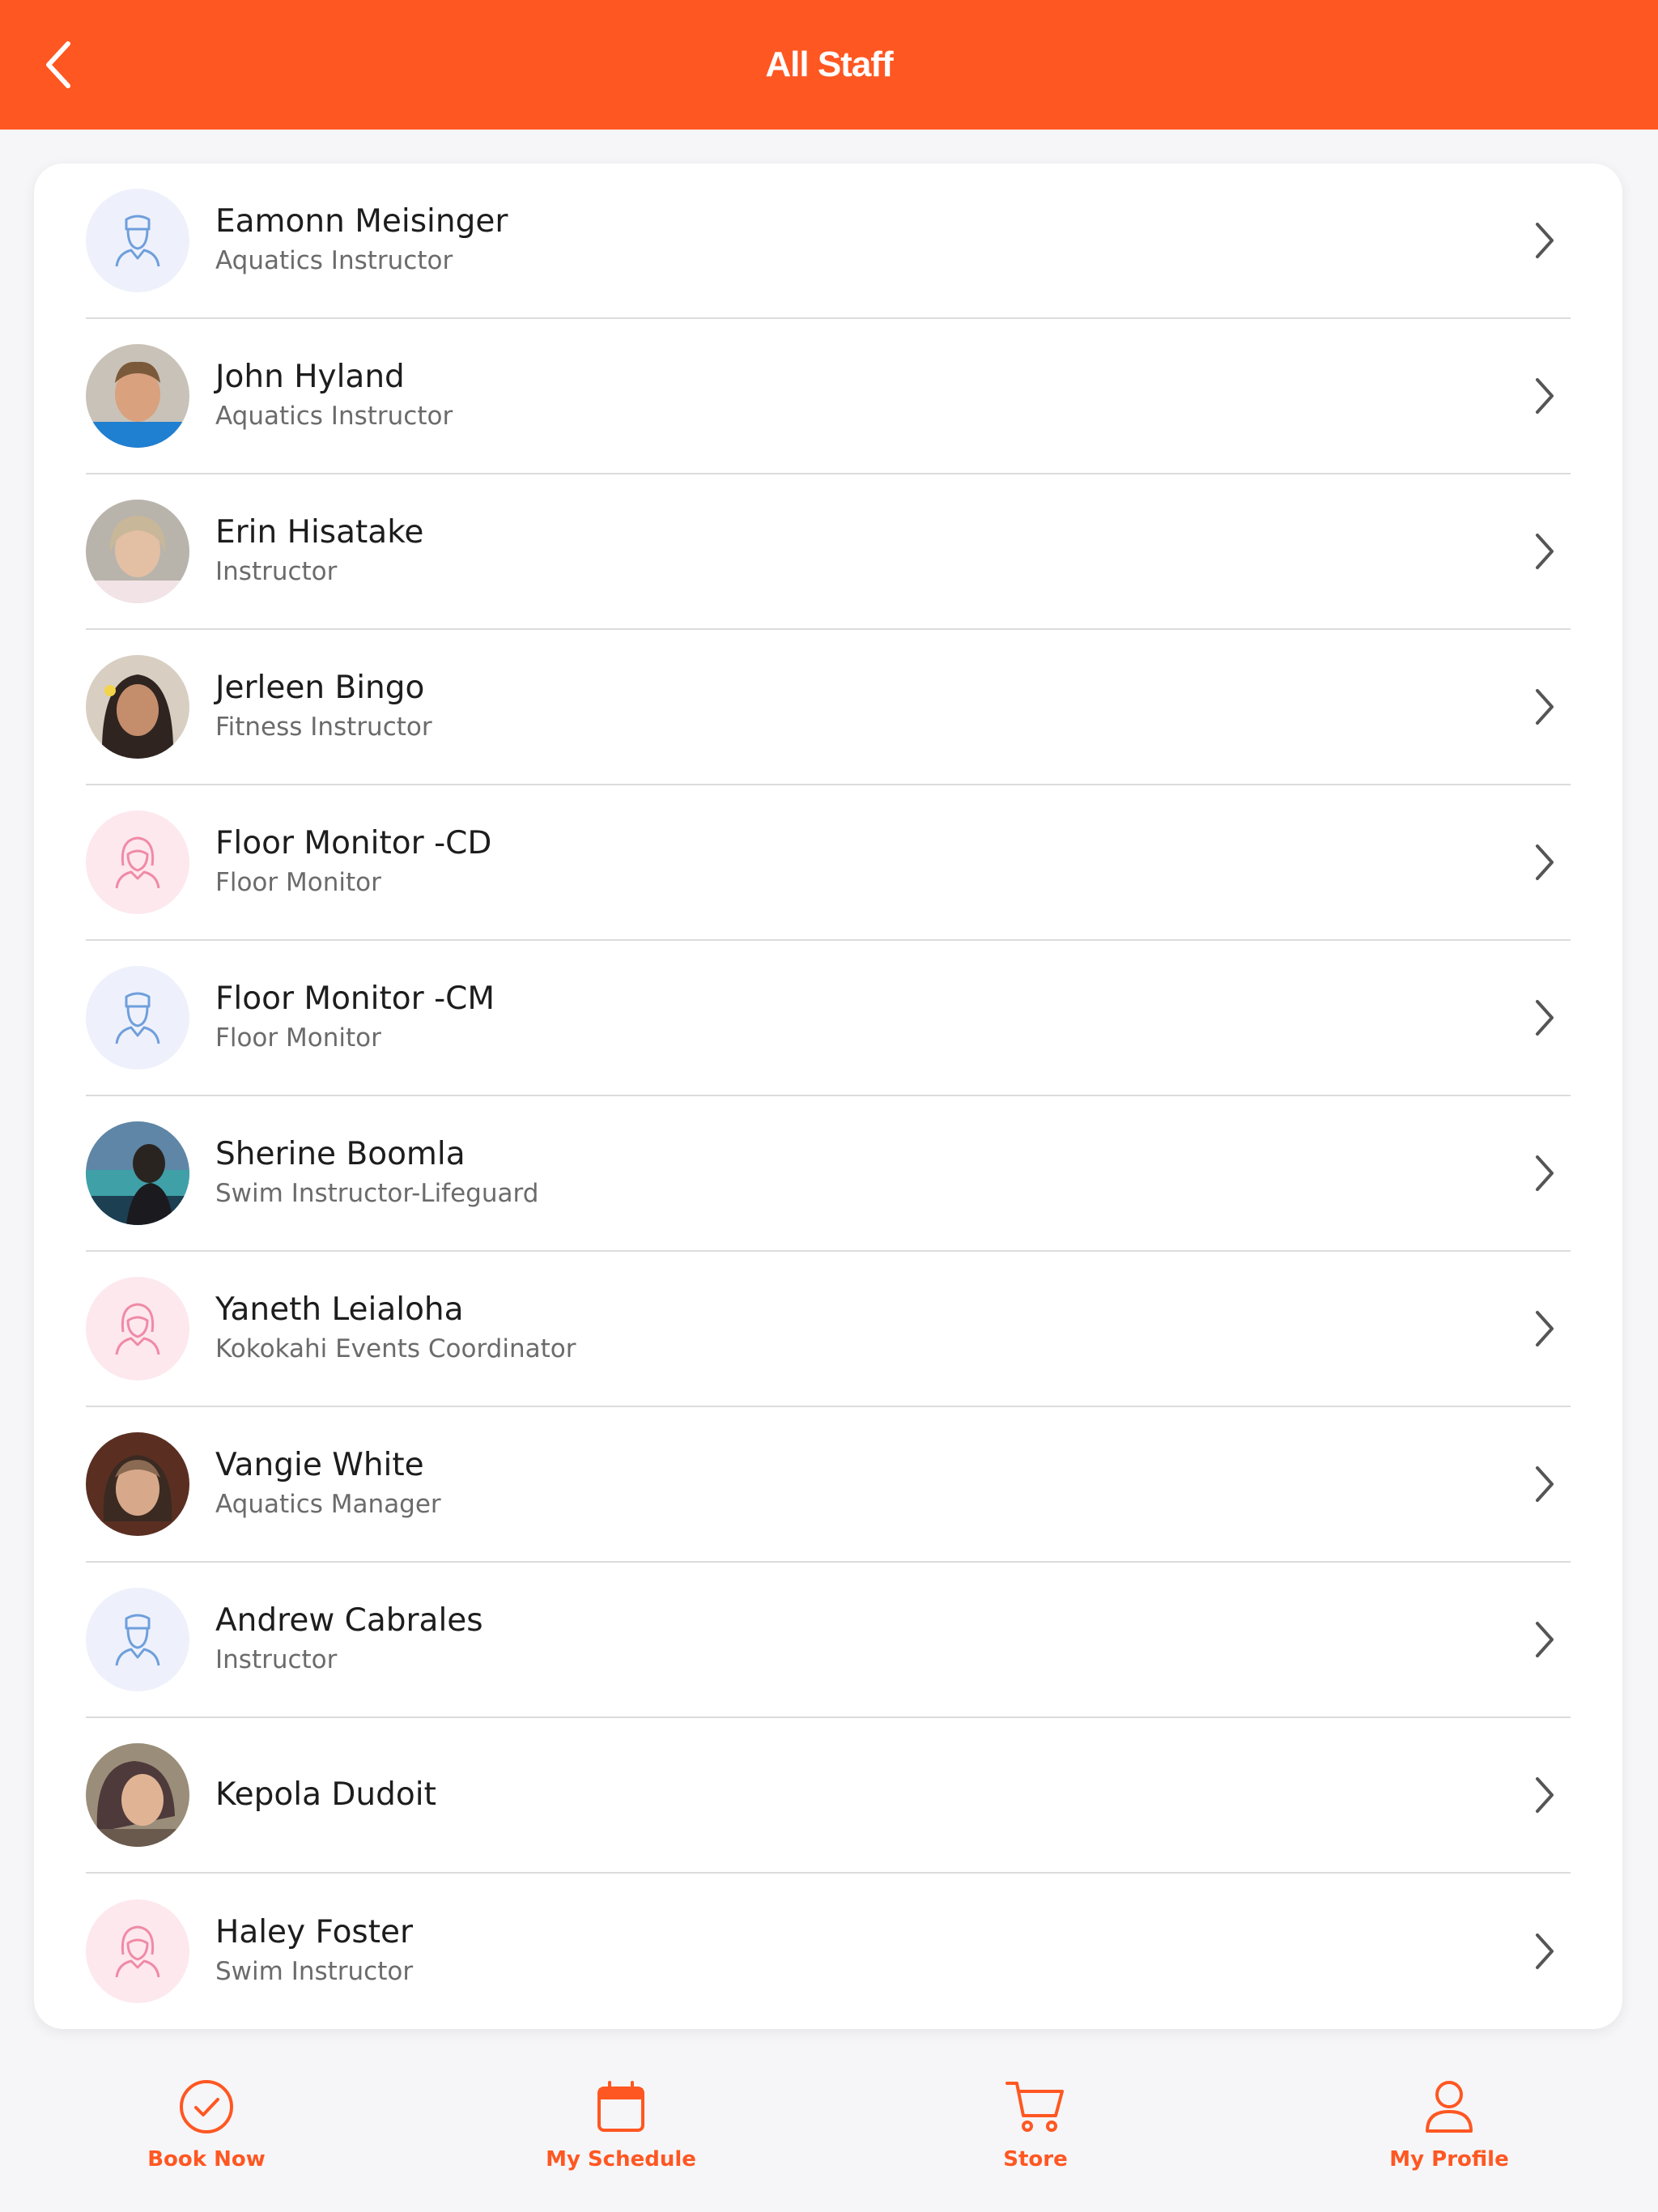  I want to click on tab-label: Store, so click(1035, 2160).